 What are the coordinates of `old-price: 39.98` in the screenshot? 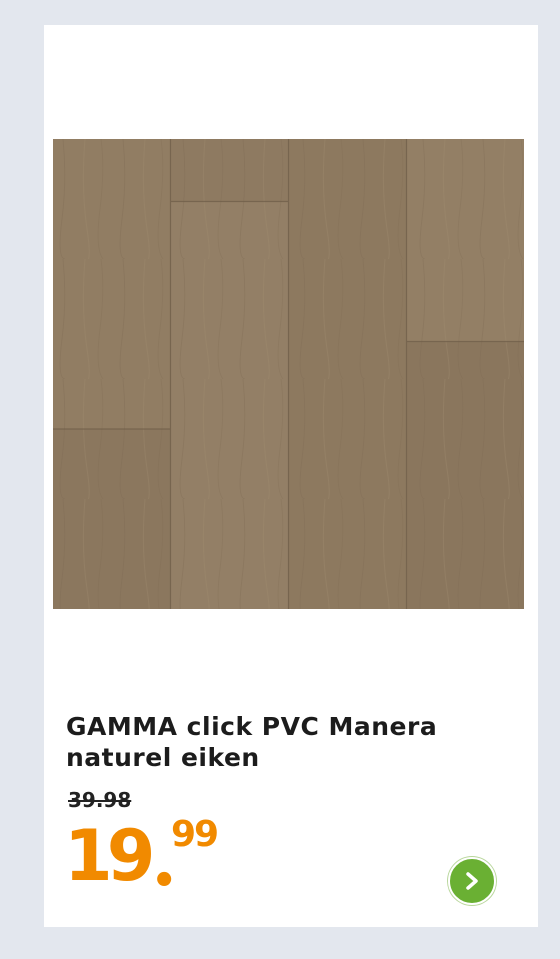 It's located at (100, 800).